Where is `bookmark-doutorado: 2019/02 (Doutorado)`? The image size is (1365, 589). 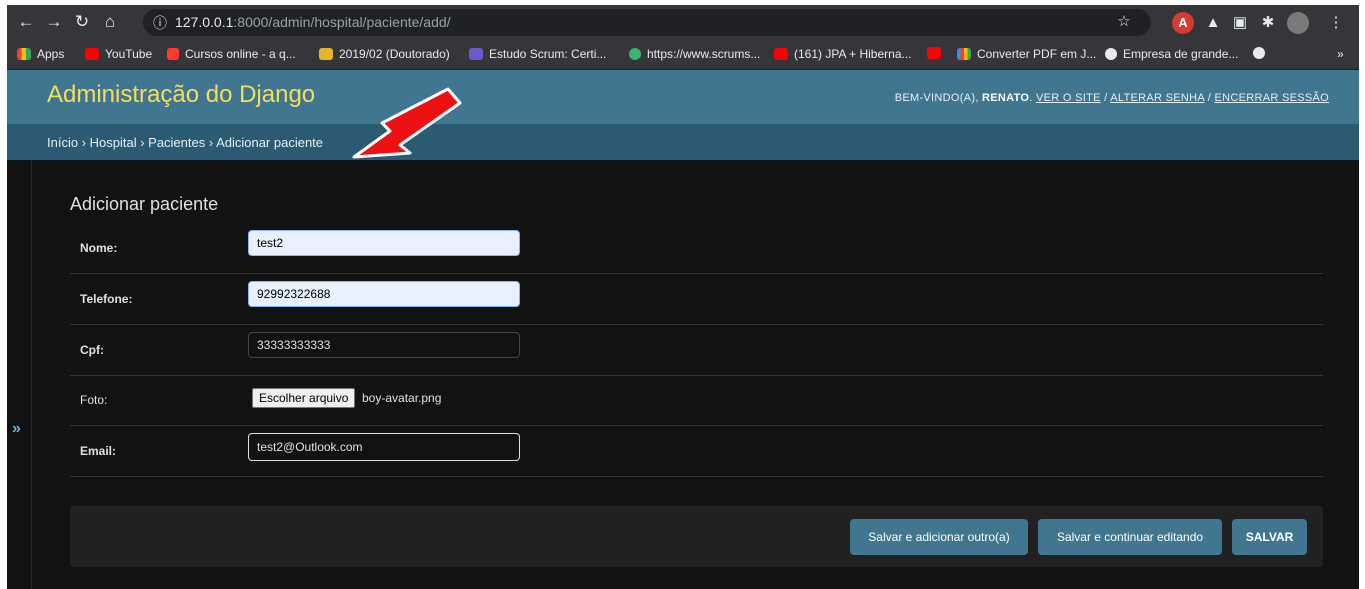
bookmark-doutorado: 2019/02 (Doutorado) is located at coordinates (384, 54).